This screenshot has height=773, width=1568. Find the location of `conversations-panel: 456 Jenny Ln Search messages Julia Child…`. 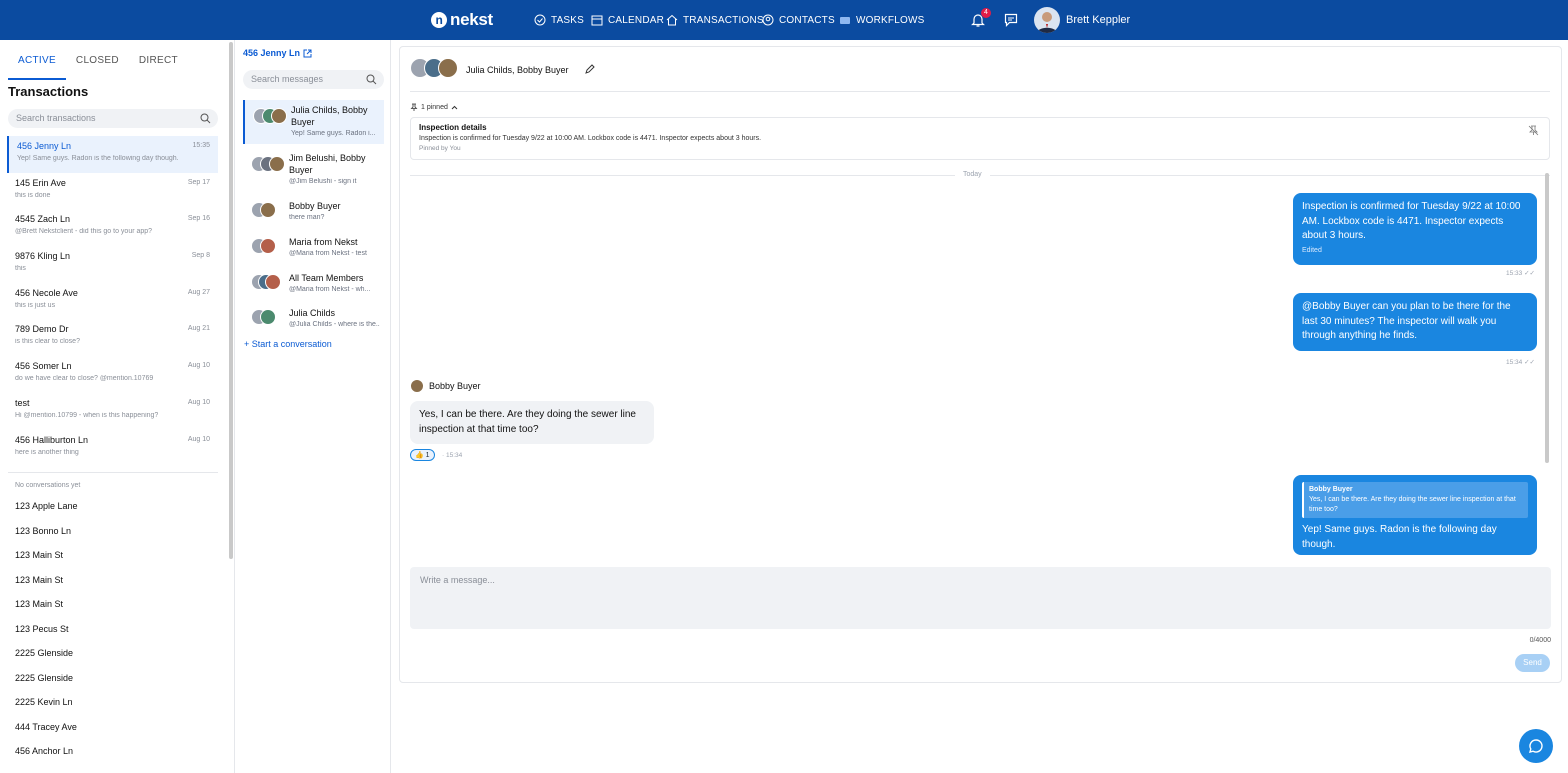

conversations-panel: 456 Jenny Ln Search messages Julia Child… is located at coordinates (312, 406).